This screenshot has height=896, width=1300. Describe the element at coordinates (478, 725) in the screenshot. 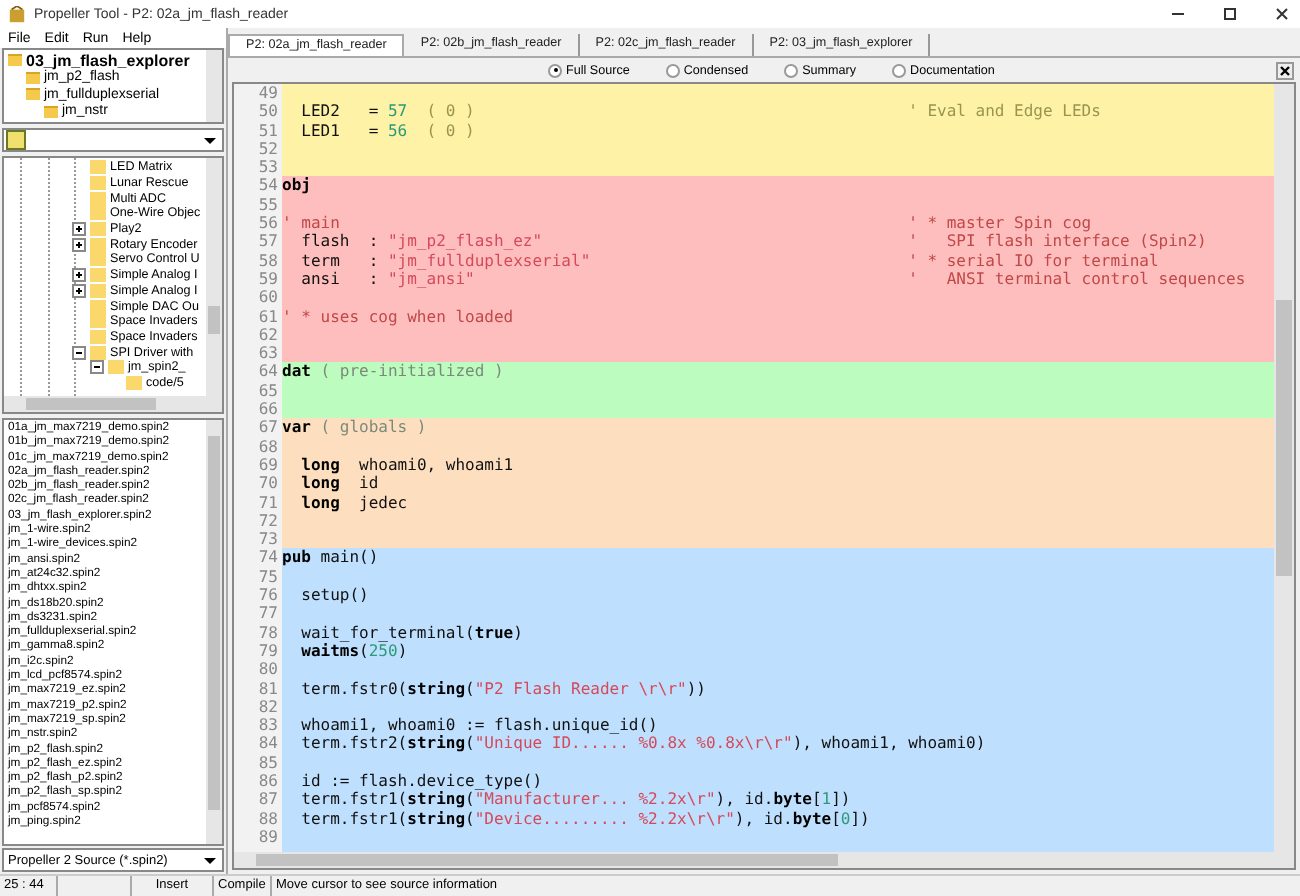

I see `code-line: whoami1, whoami0 := flash.unique_id()` at that location.